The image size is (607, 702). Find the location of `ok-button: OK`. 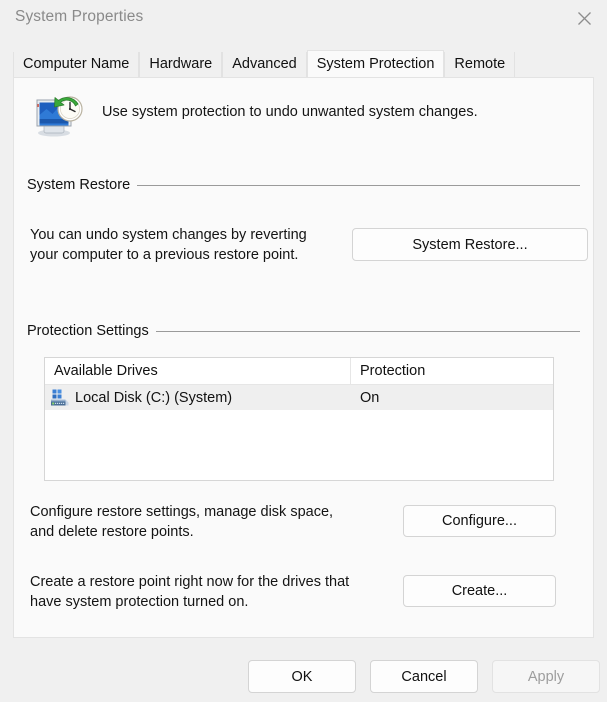

ok-button: OK is located at coordinates (302, 676).